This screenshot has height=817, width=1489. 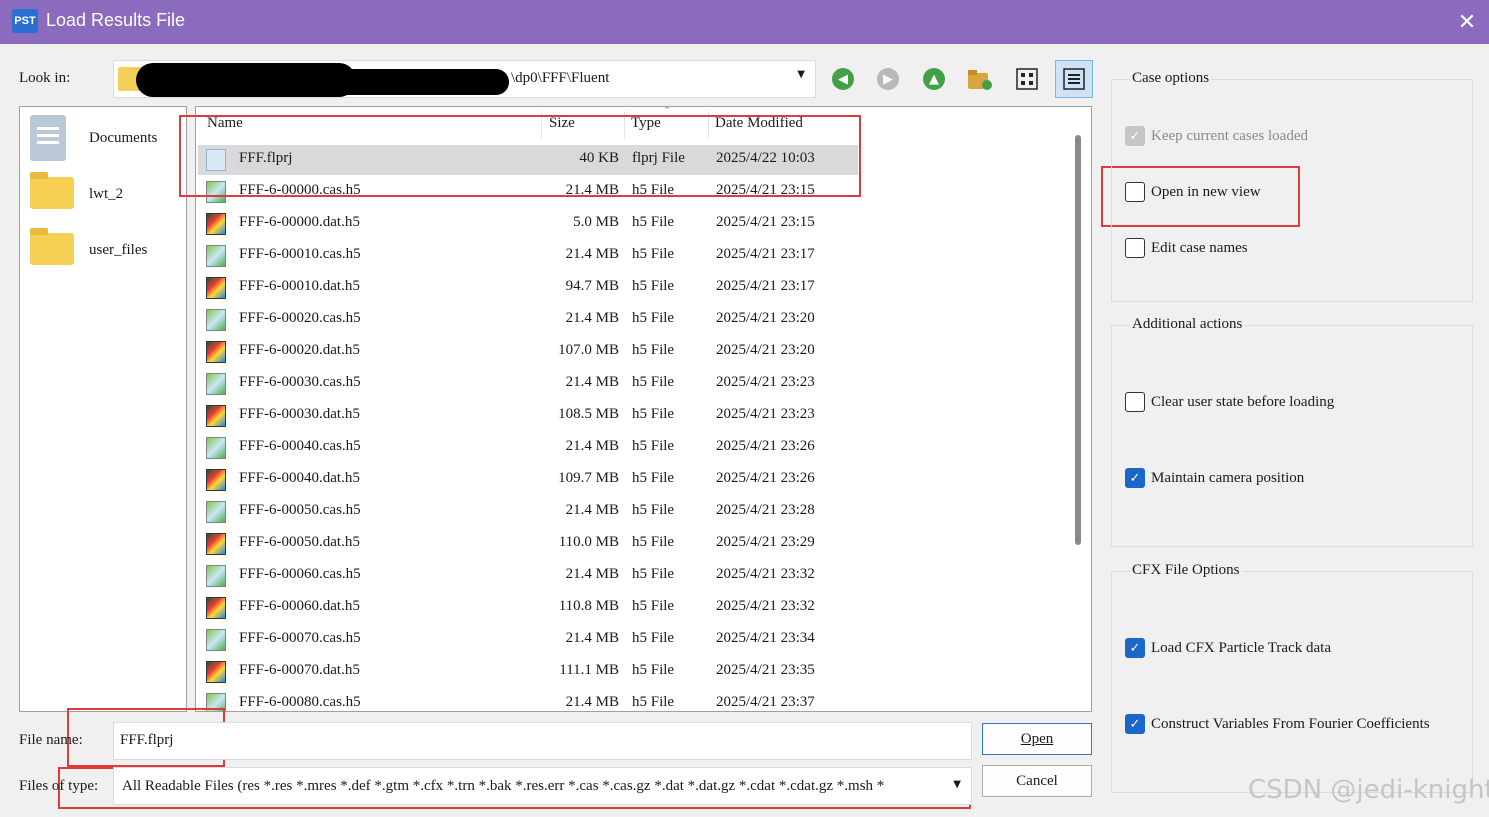 I want to click on vertical-scrollbar, so click(x=1078, y=340).